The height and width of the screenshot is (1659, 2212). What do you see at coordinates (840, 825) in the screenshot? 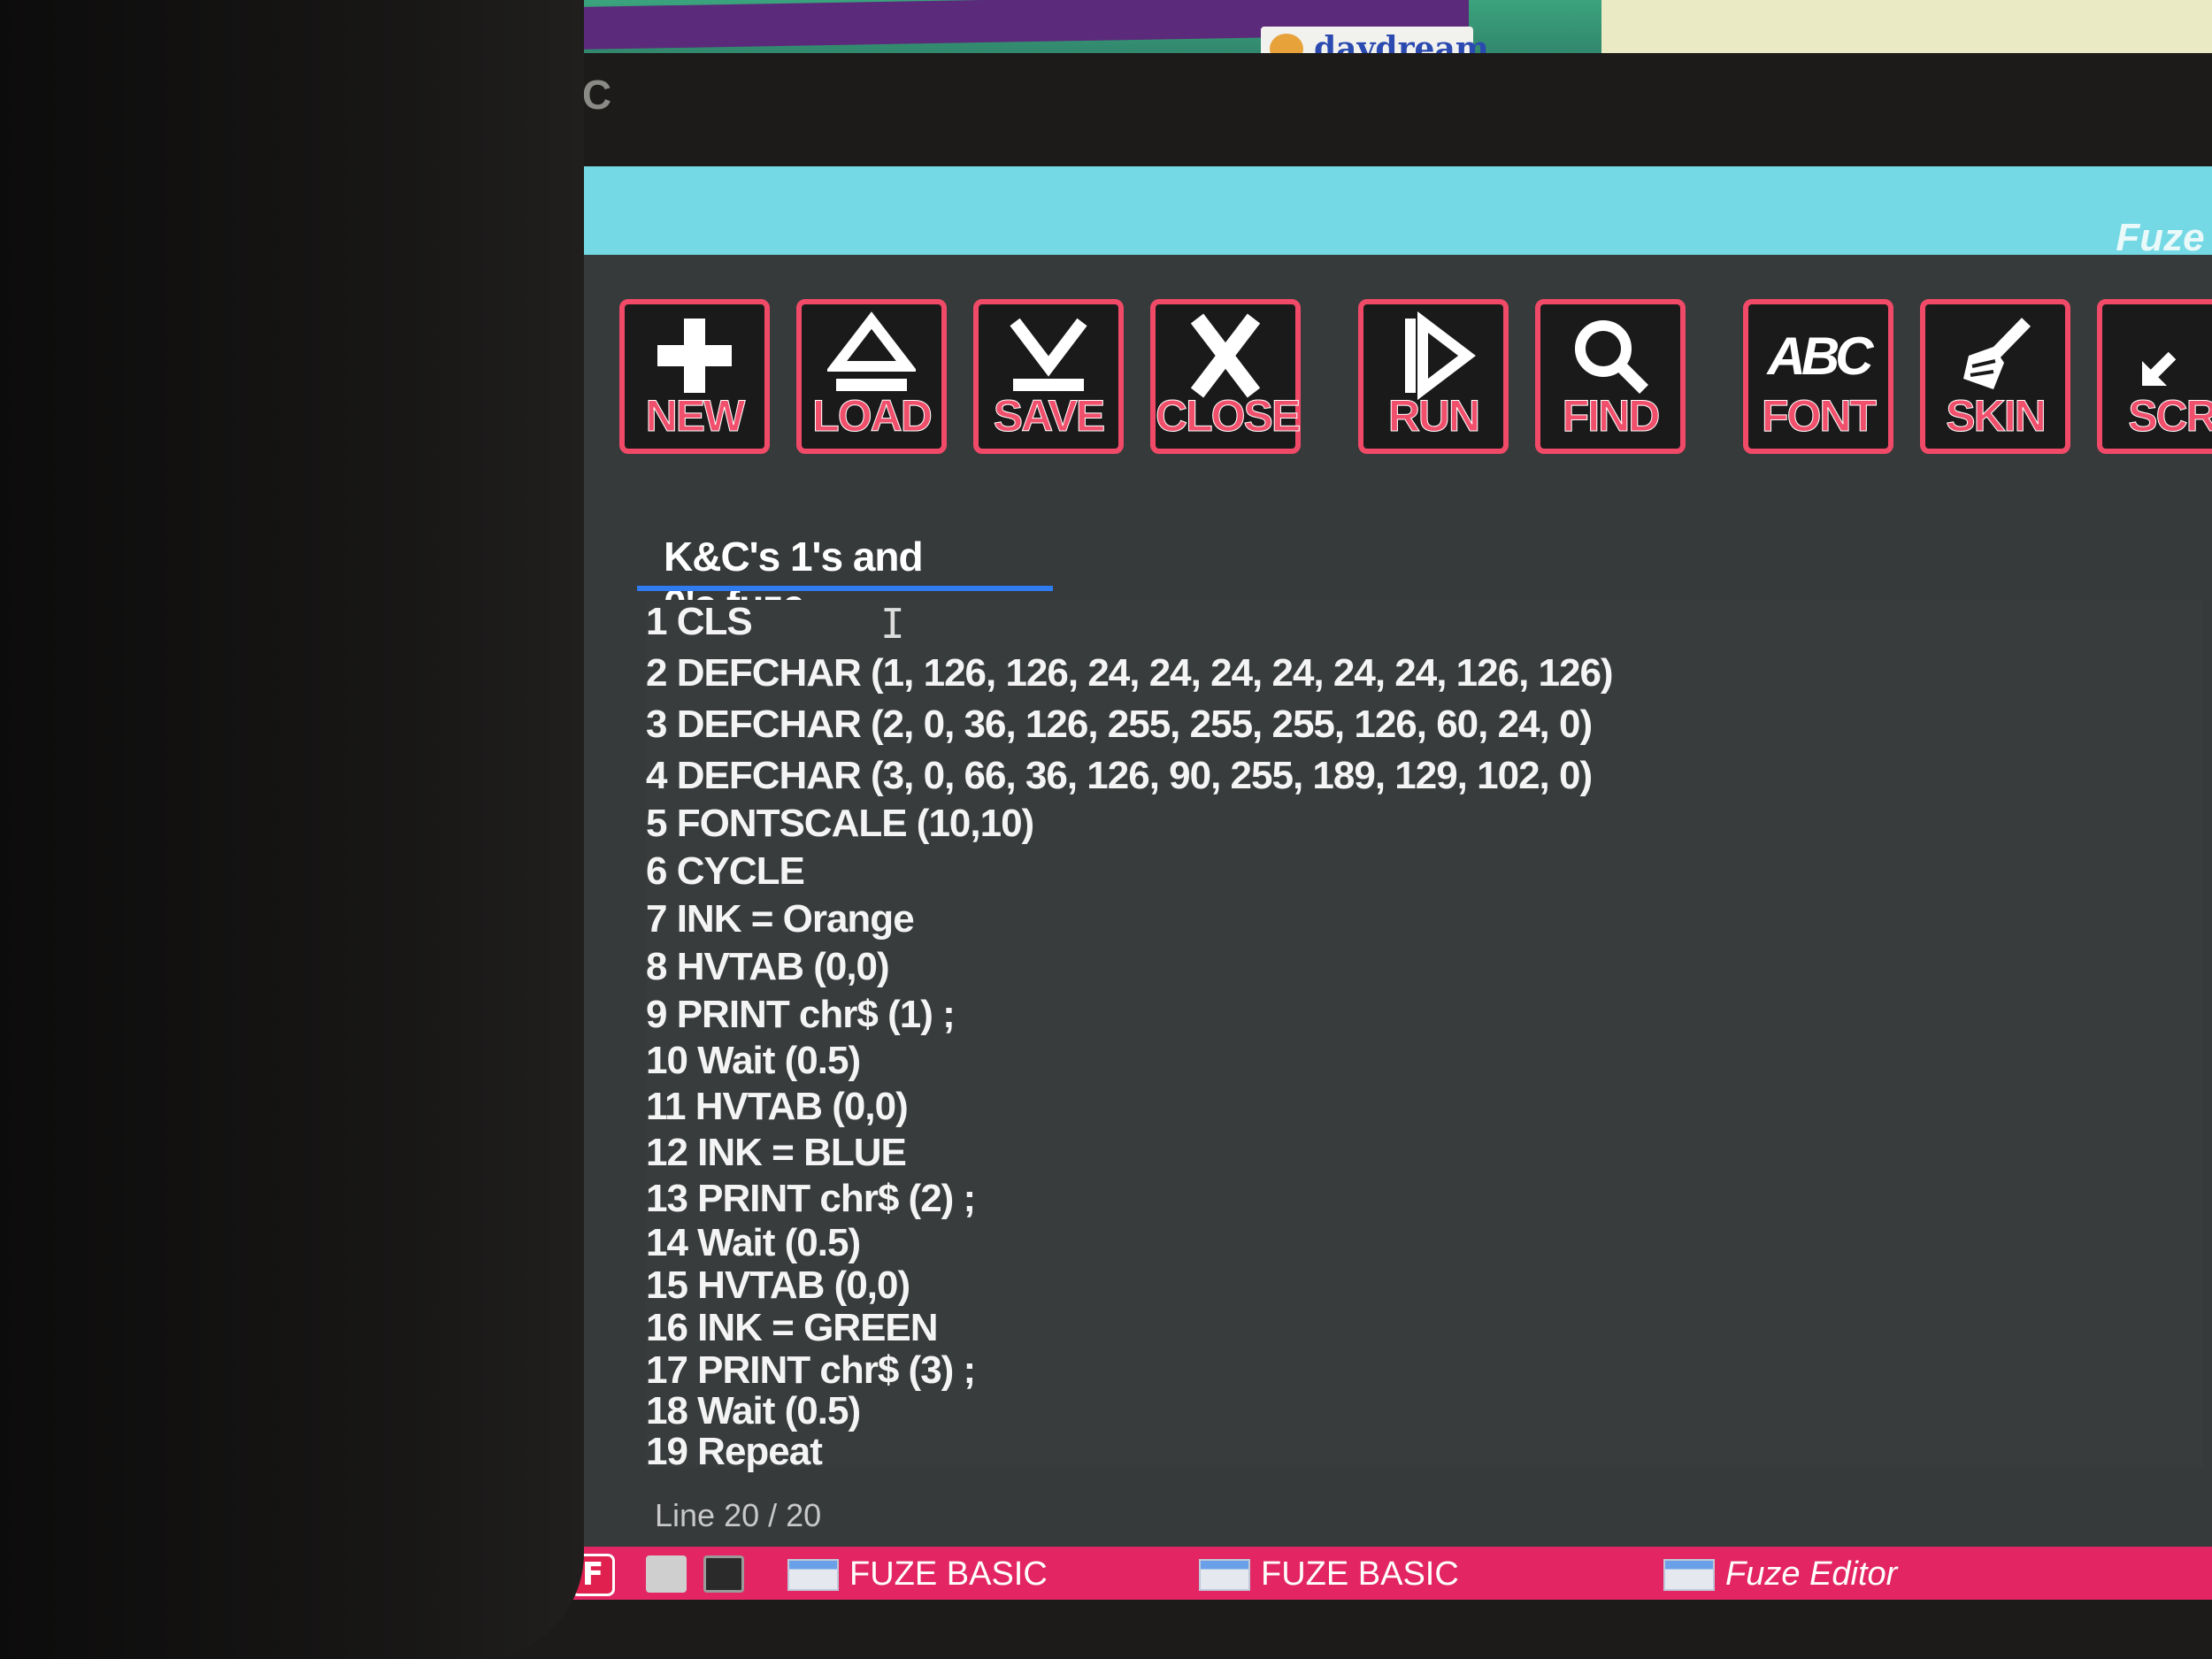
I see `code-line: 5 FONTSCALE (10,10)` at bounding box center [840, 825].